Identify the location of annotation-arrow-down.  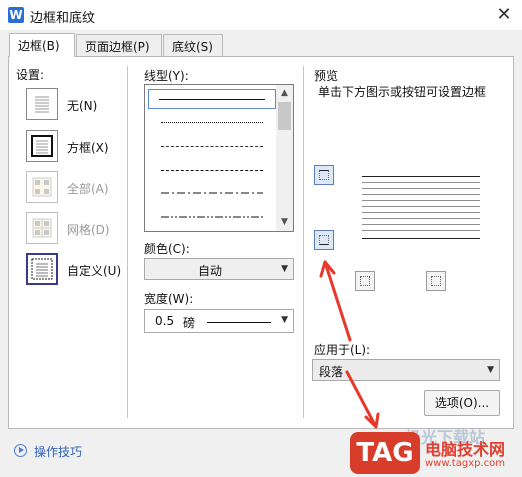
(361, 399).